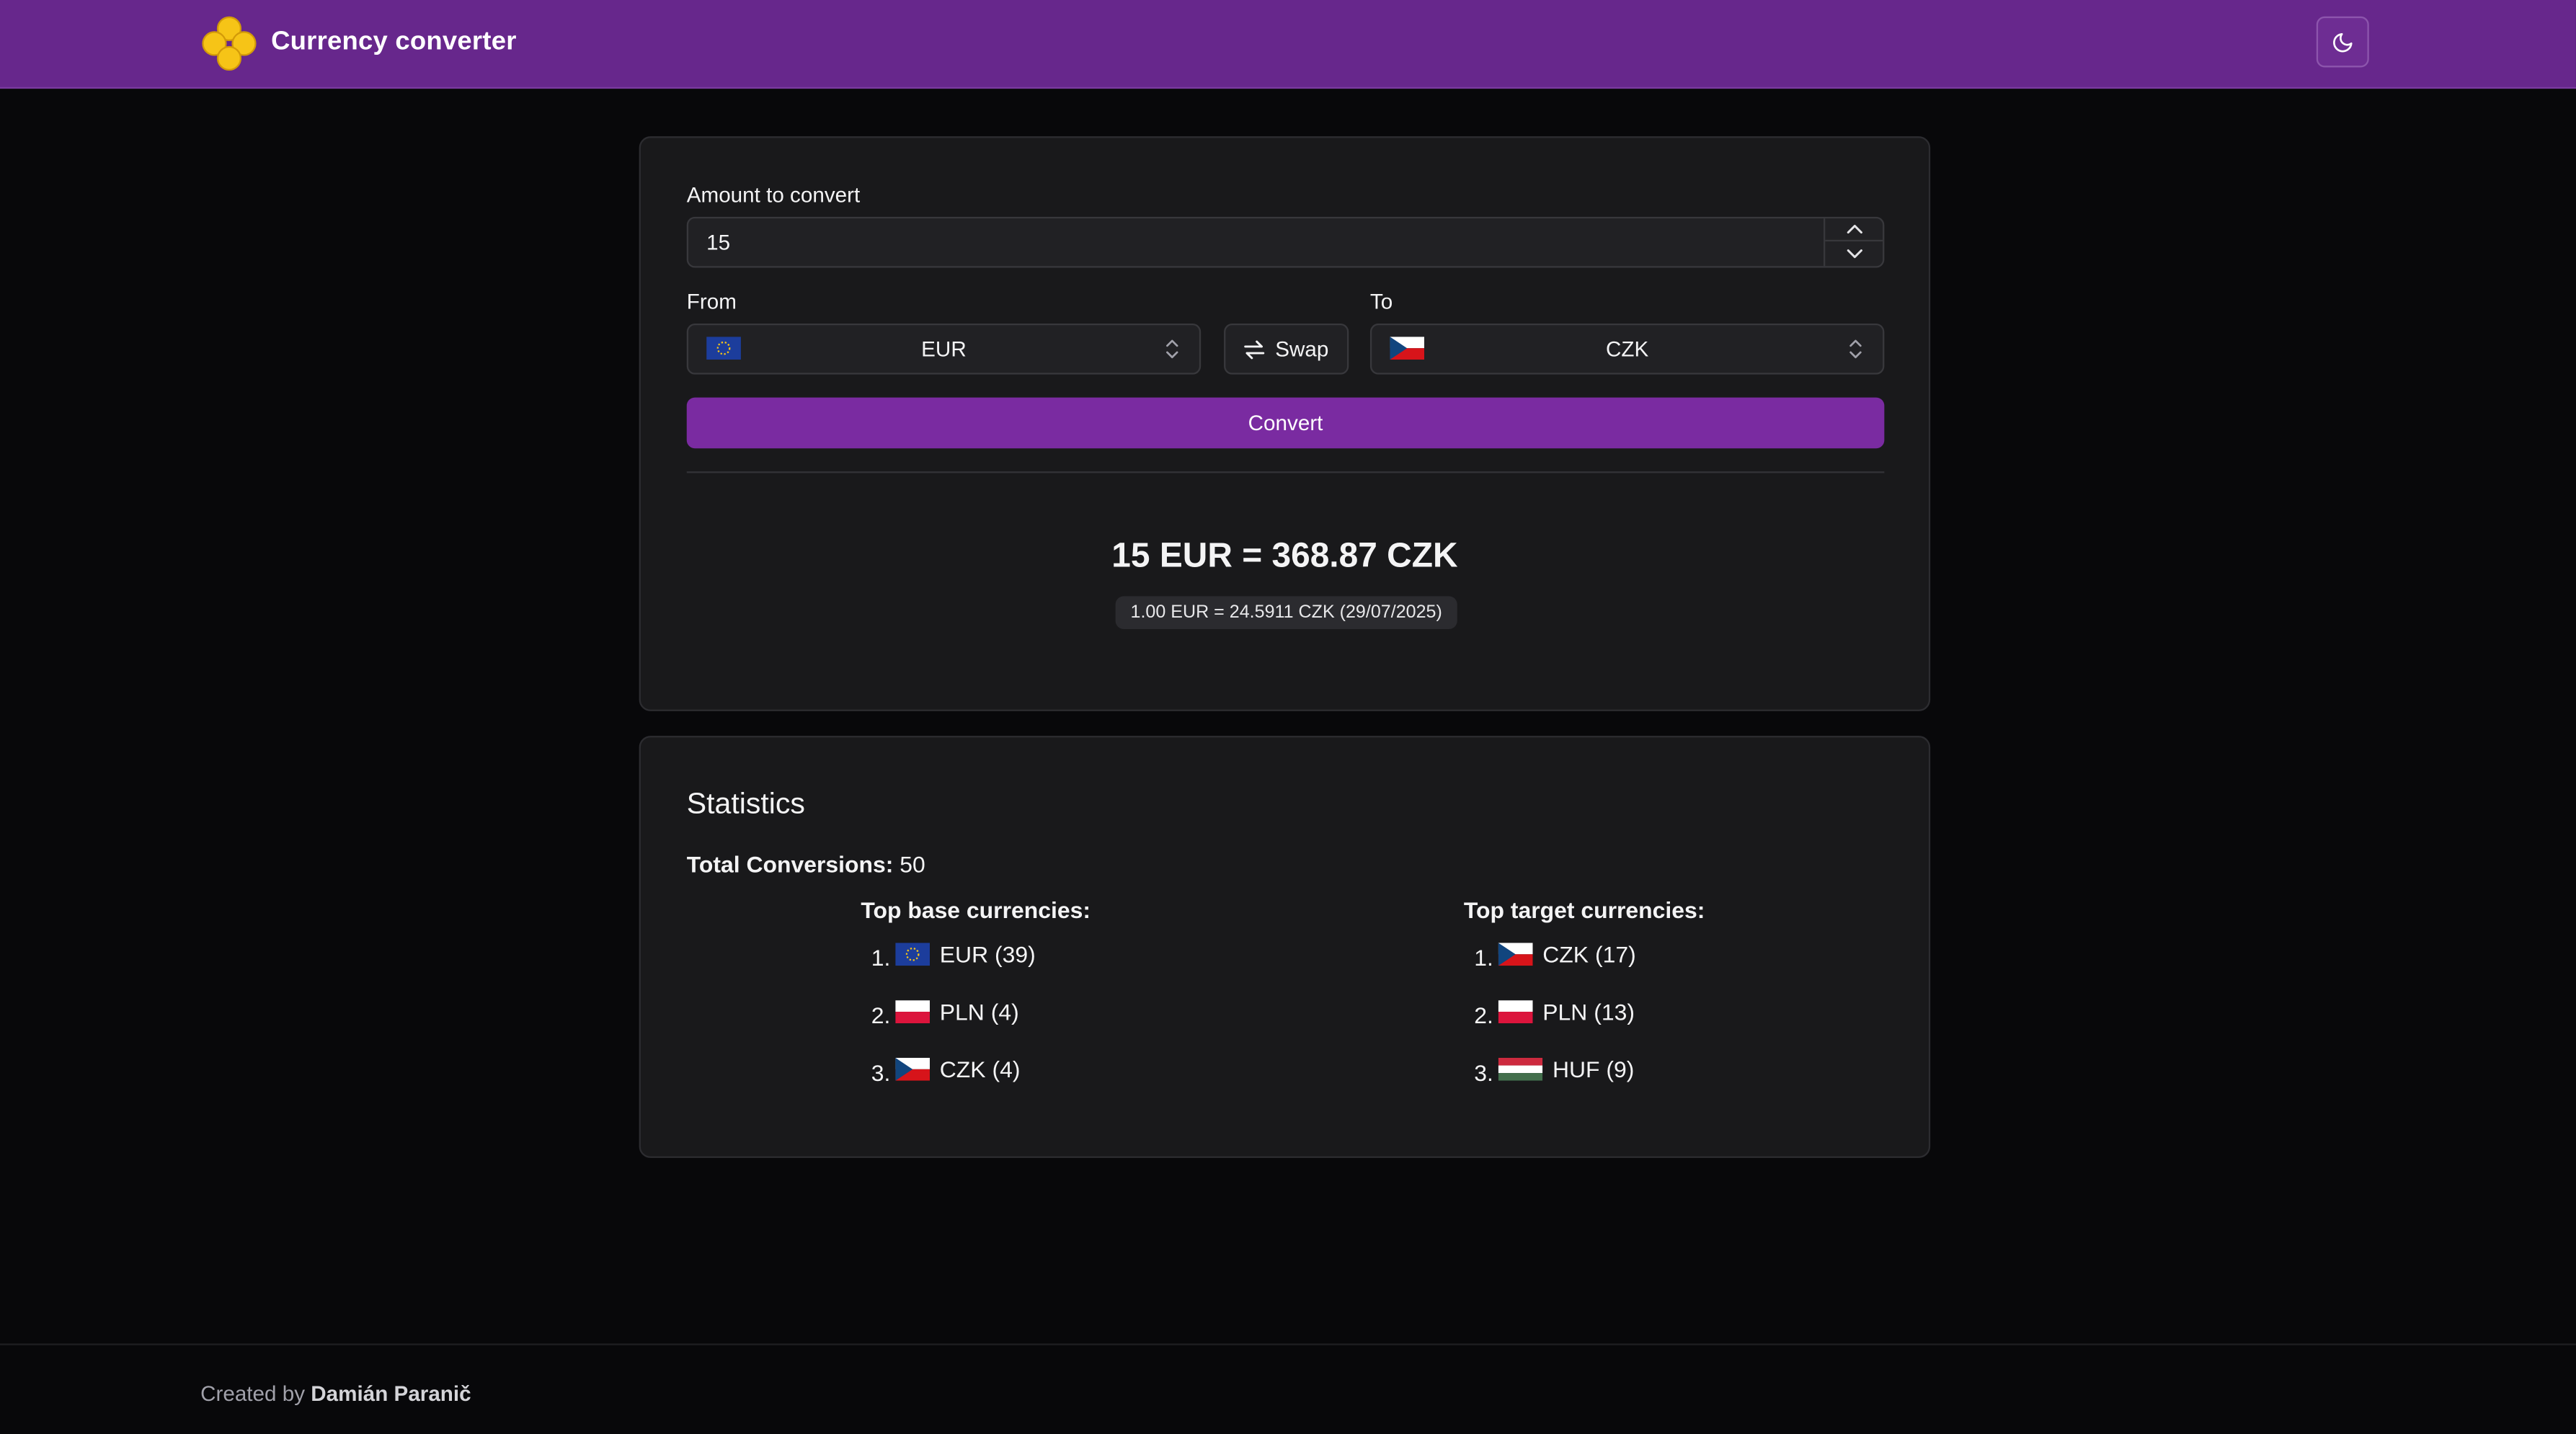  I want to click on statistics-title: Statistics, so click(746, 803).